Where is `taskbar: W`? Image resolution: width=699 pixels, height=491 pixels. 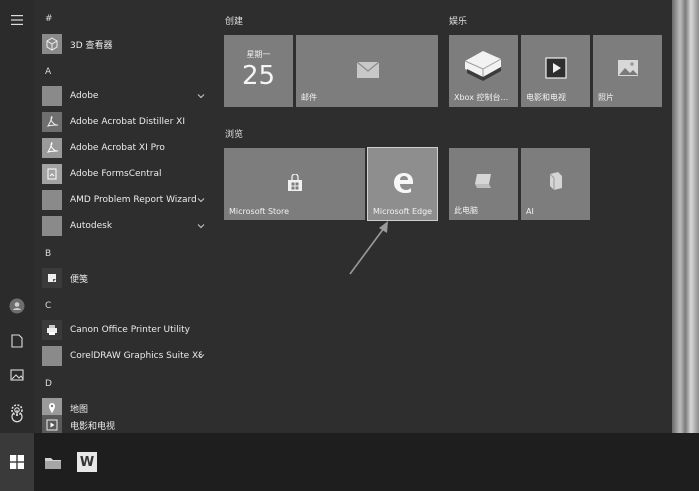 taskbar: W is located at coordinates (349, 462).